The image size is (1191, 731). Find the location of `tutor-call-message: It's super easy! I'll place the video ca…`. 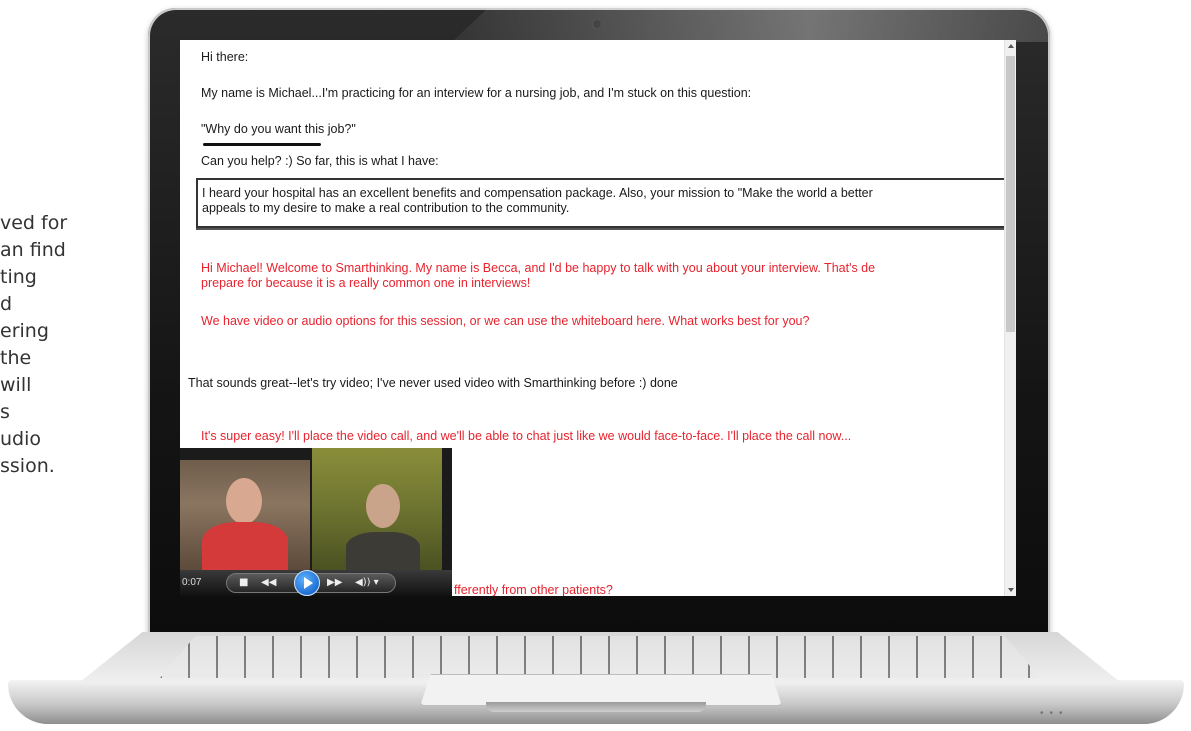

tutor-call-message: It's super easy! I'll place the video ca… is located at coordinates (526, 436).